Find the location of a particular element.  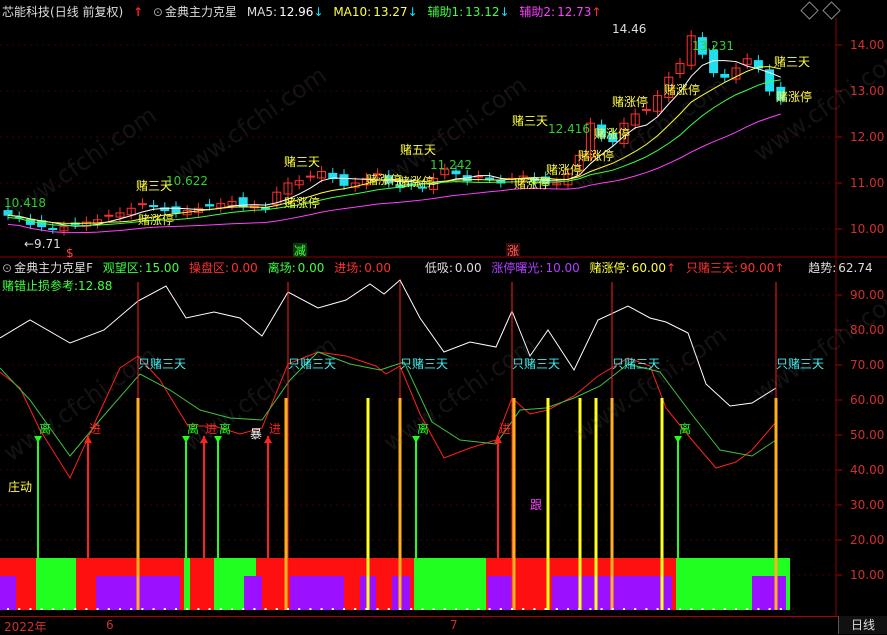

signal-label: 赌五天 is located at coordinates (418, 150).